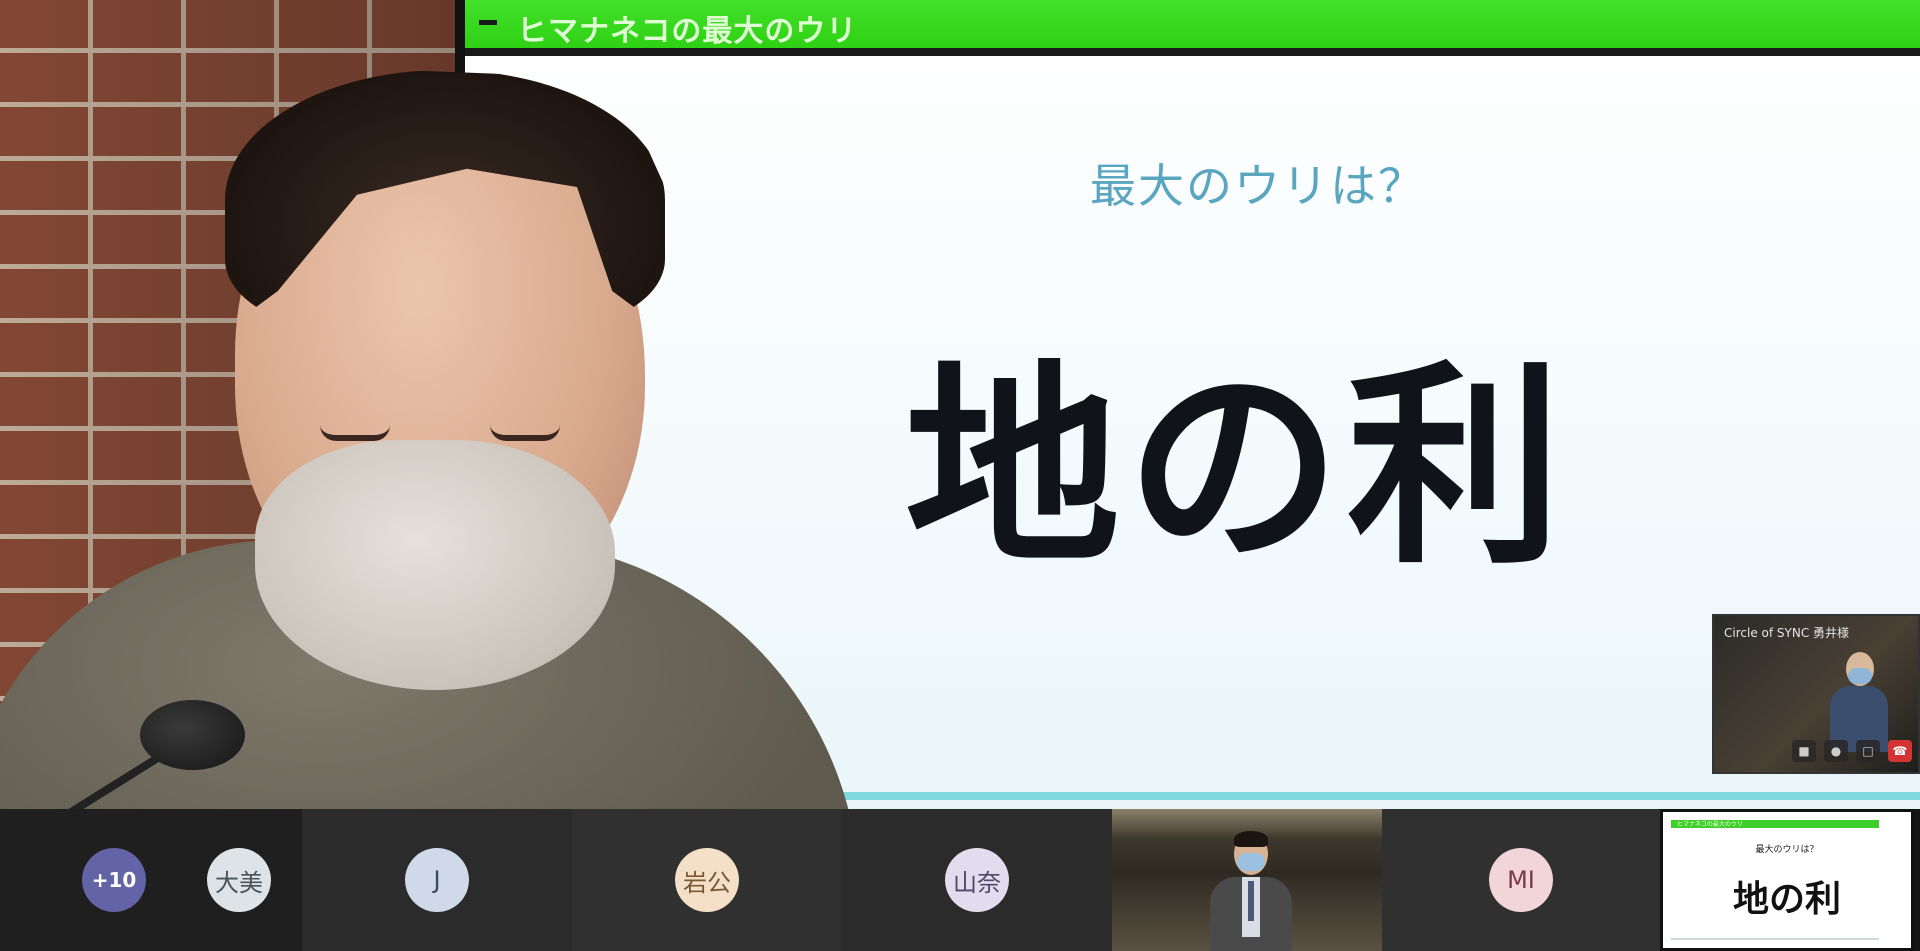  What do you see at coordinates (1860, 676) in the screenshot?
I see `pip-participant-mask` at bounding box center [1860, 676].